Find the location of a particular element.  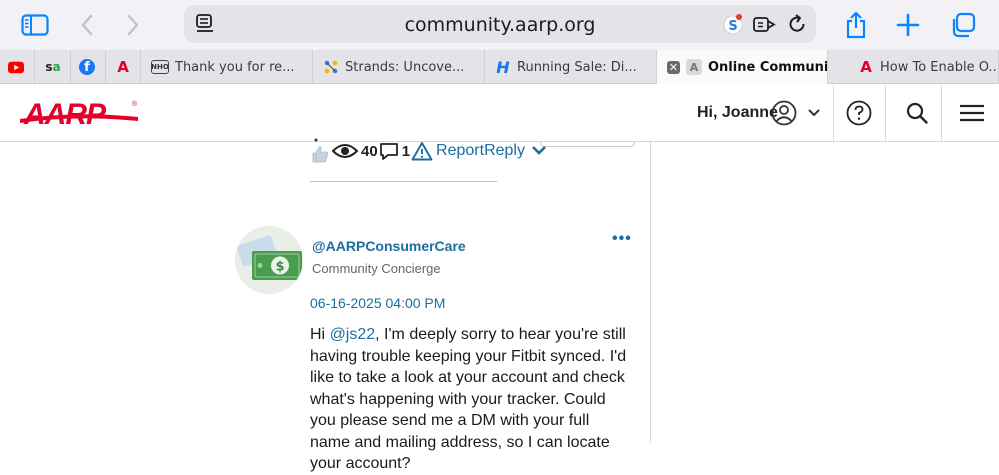

share-icon is located at coordinates (856, 25).